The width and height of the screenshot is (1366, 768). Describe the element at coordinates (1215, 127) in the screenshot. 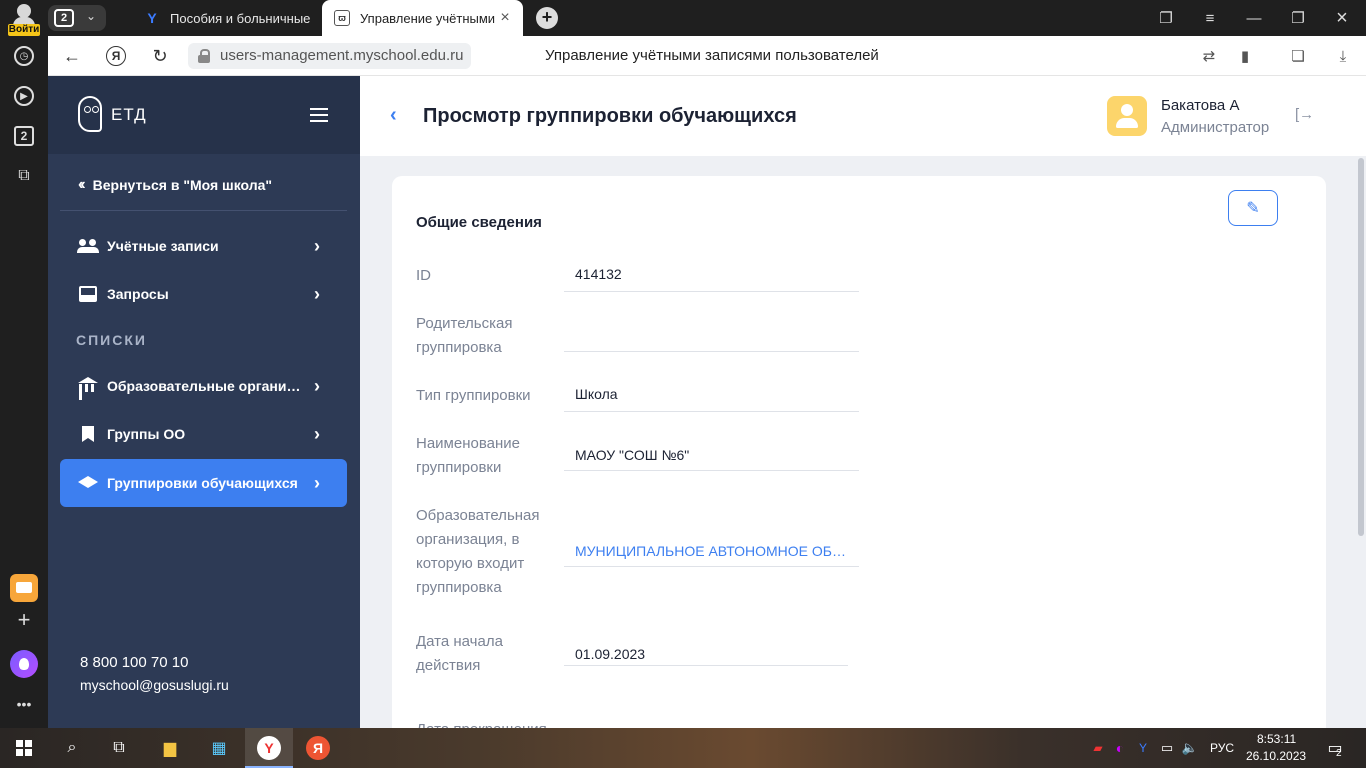

I see `user-role: Администратор` at that location.